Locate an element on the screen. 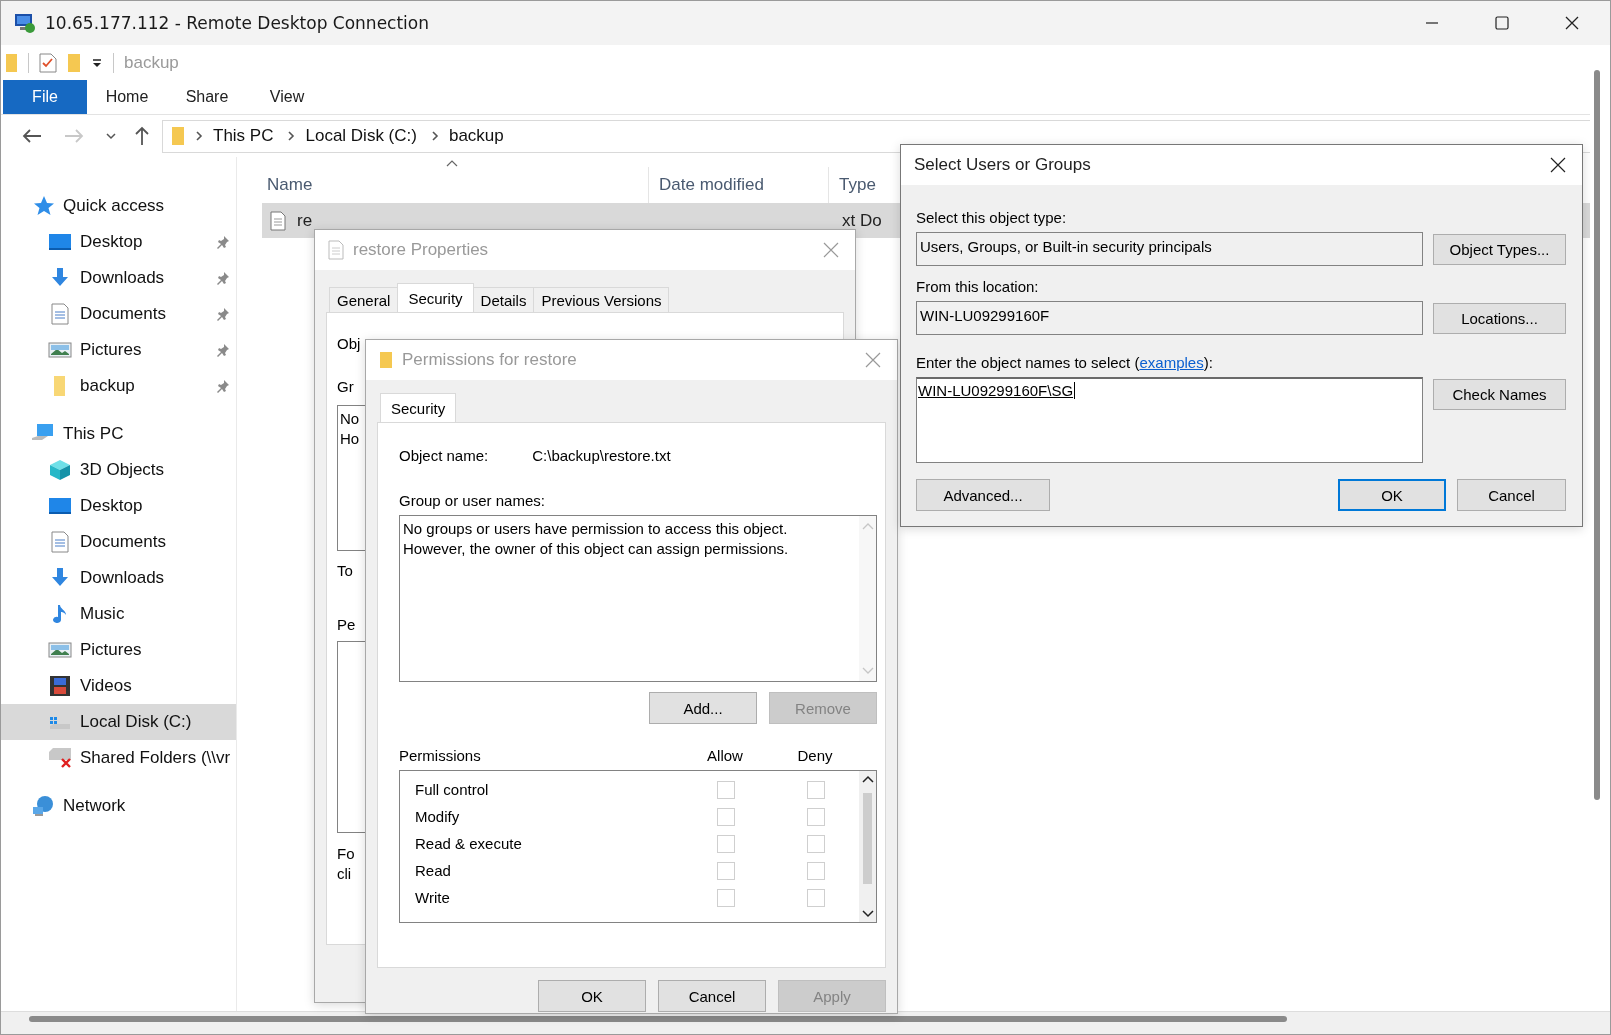 The image size is (1611, 1035). cube-icon is located at coordinates (60, 470).